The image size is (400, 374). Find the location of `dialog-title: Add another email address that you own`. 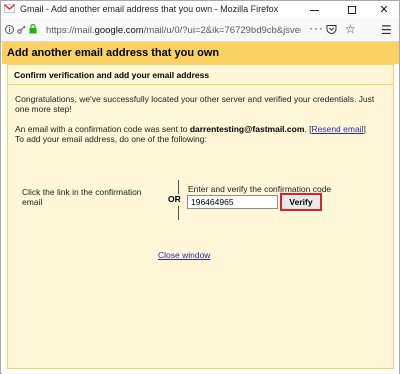

dialog-title: Add another email address that you own is located at coordinates (113, 53).